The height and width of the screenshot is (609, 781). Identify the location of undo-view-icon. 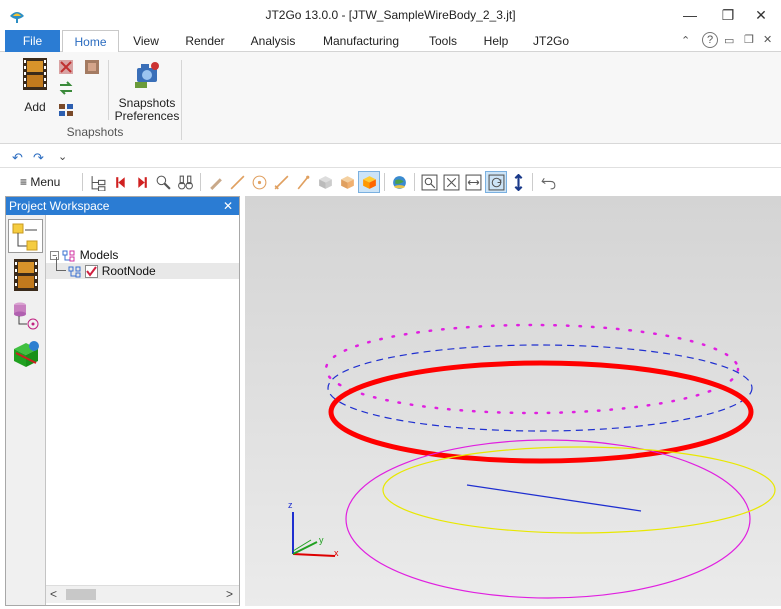
(548, 182).